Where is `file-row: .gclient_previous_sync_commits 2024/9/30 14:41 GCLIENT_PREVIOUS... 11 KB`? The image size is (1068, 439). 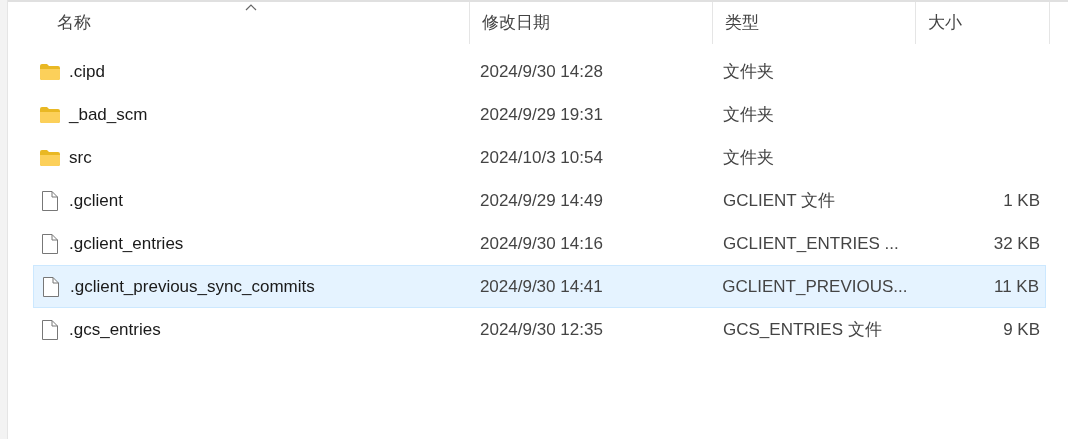 file-row: .gclient_previous_sync_commits 2024/9/30 14:41 GCLIENT_PREVIOUS... 11 KB is located at coordinates (539, 286).